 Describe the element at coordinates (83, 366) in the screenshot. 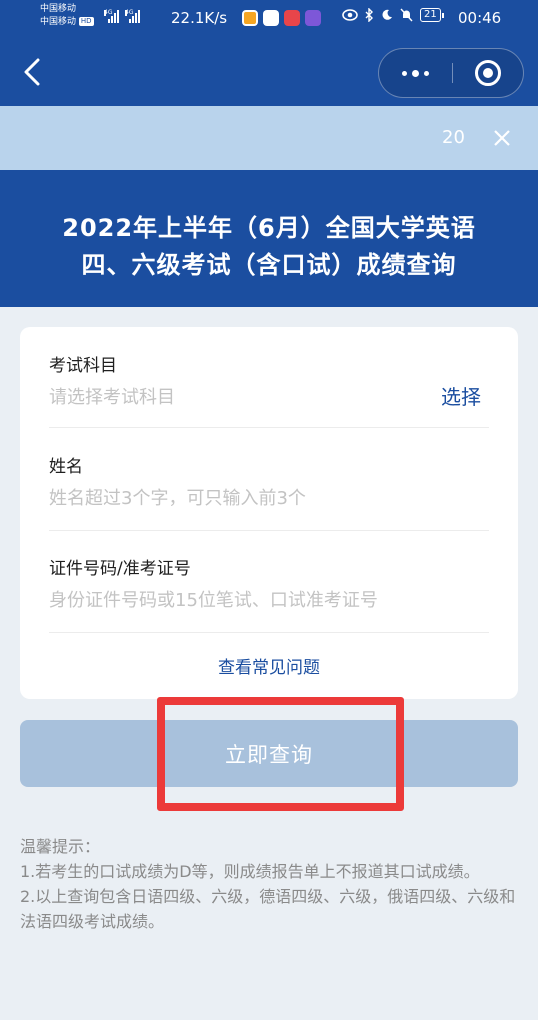

I see `subject-label: 考试科目` at that location.